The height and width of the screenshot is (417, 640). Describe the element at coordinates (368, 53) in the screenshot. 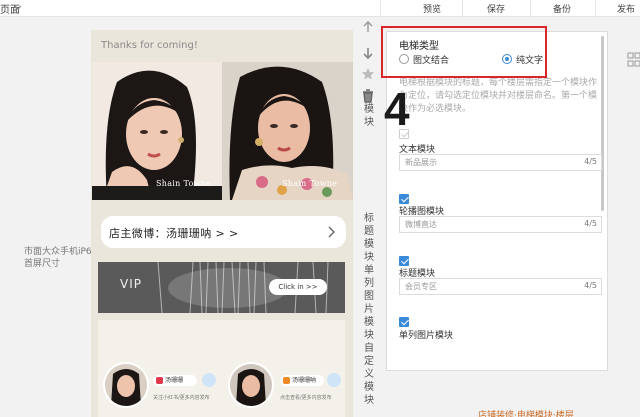

I see `move-down-icon` at that location.